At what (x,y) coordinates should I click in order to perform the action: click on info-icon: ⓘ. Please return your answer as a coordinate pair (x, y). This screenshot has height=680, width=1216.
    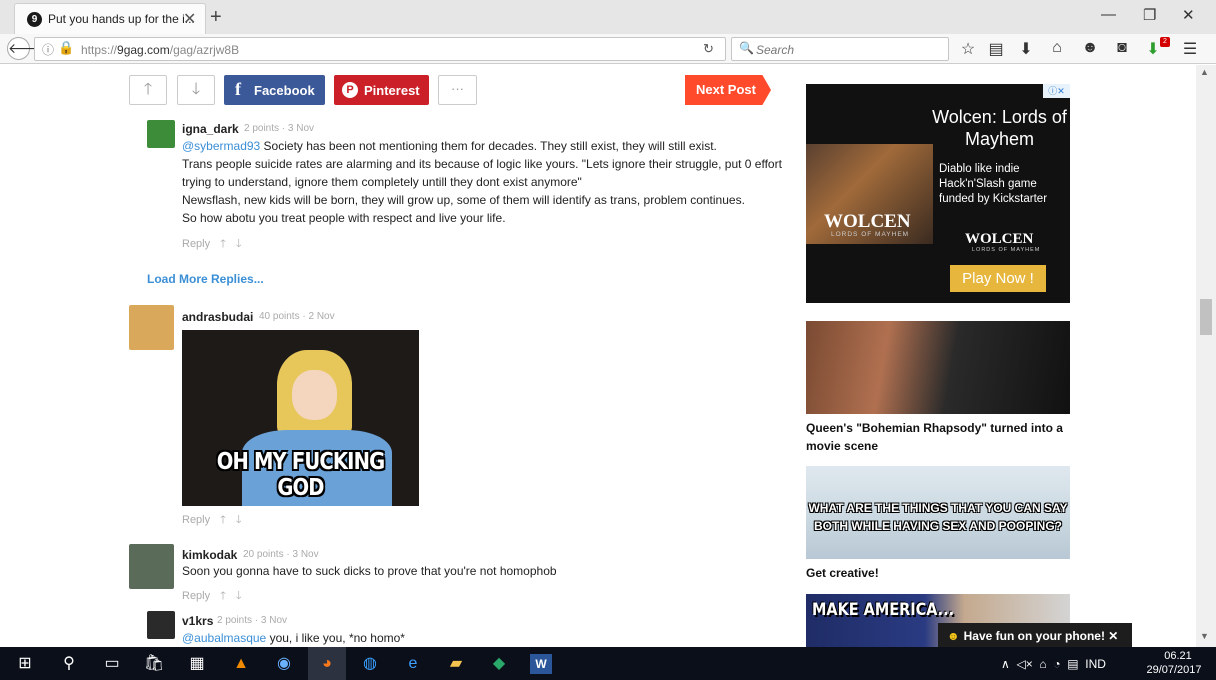
    Looking at the image, I should click on (48, 49).